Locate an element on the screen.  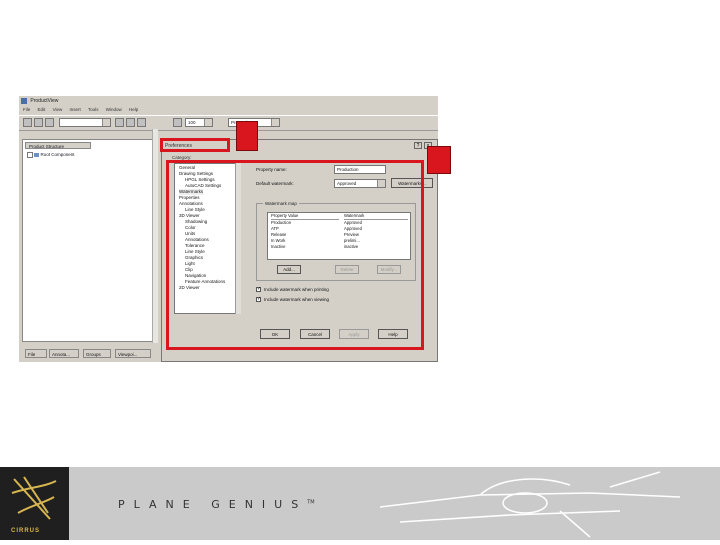
window-title: ProductView is located at coordinates (44, 101).